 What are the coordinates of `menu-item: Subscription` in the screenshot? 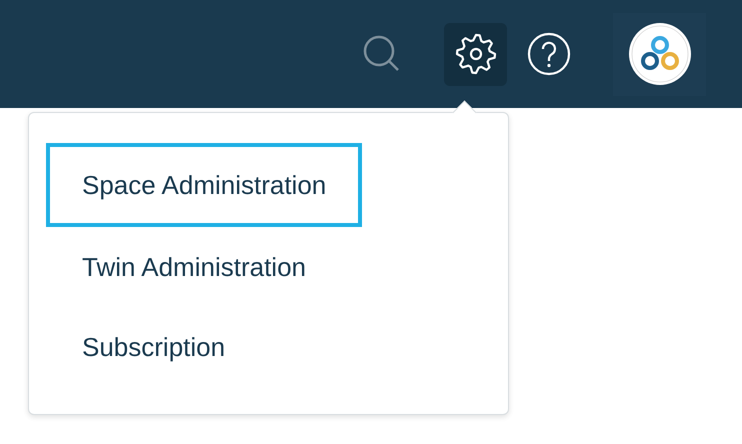 It's located at (154, 347).